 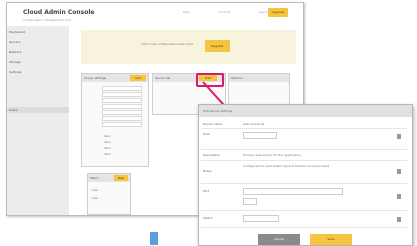 What do you see at coordinates (331, 239) in the screenshot?
I see `save-button: Save` at bounding box center [331, 239].